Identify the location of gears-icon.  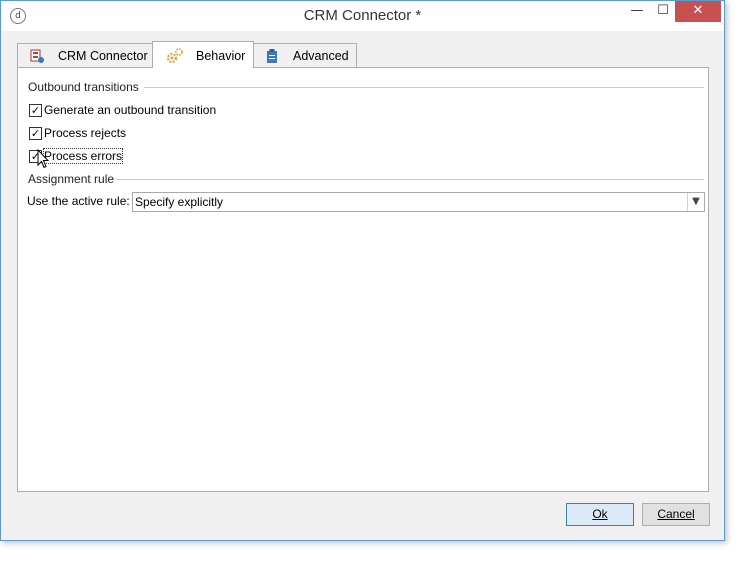
(174, 55).